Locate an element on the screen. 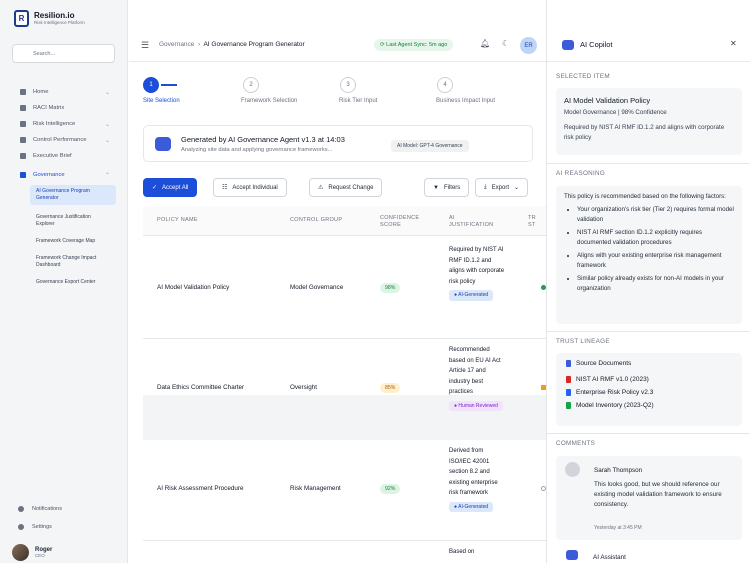 This screenshot has height=563, width=750. column-header-confidence: CONFIDENCE SCORE is located at coordinates (405, 222).